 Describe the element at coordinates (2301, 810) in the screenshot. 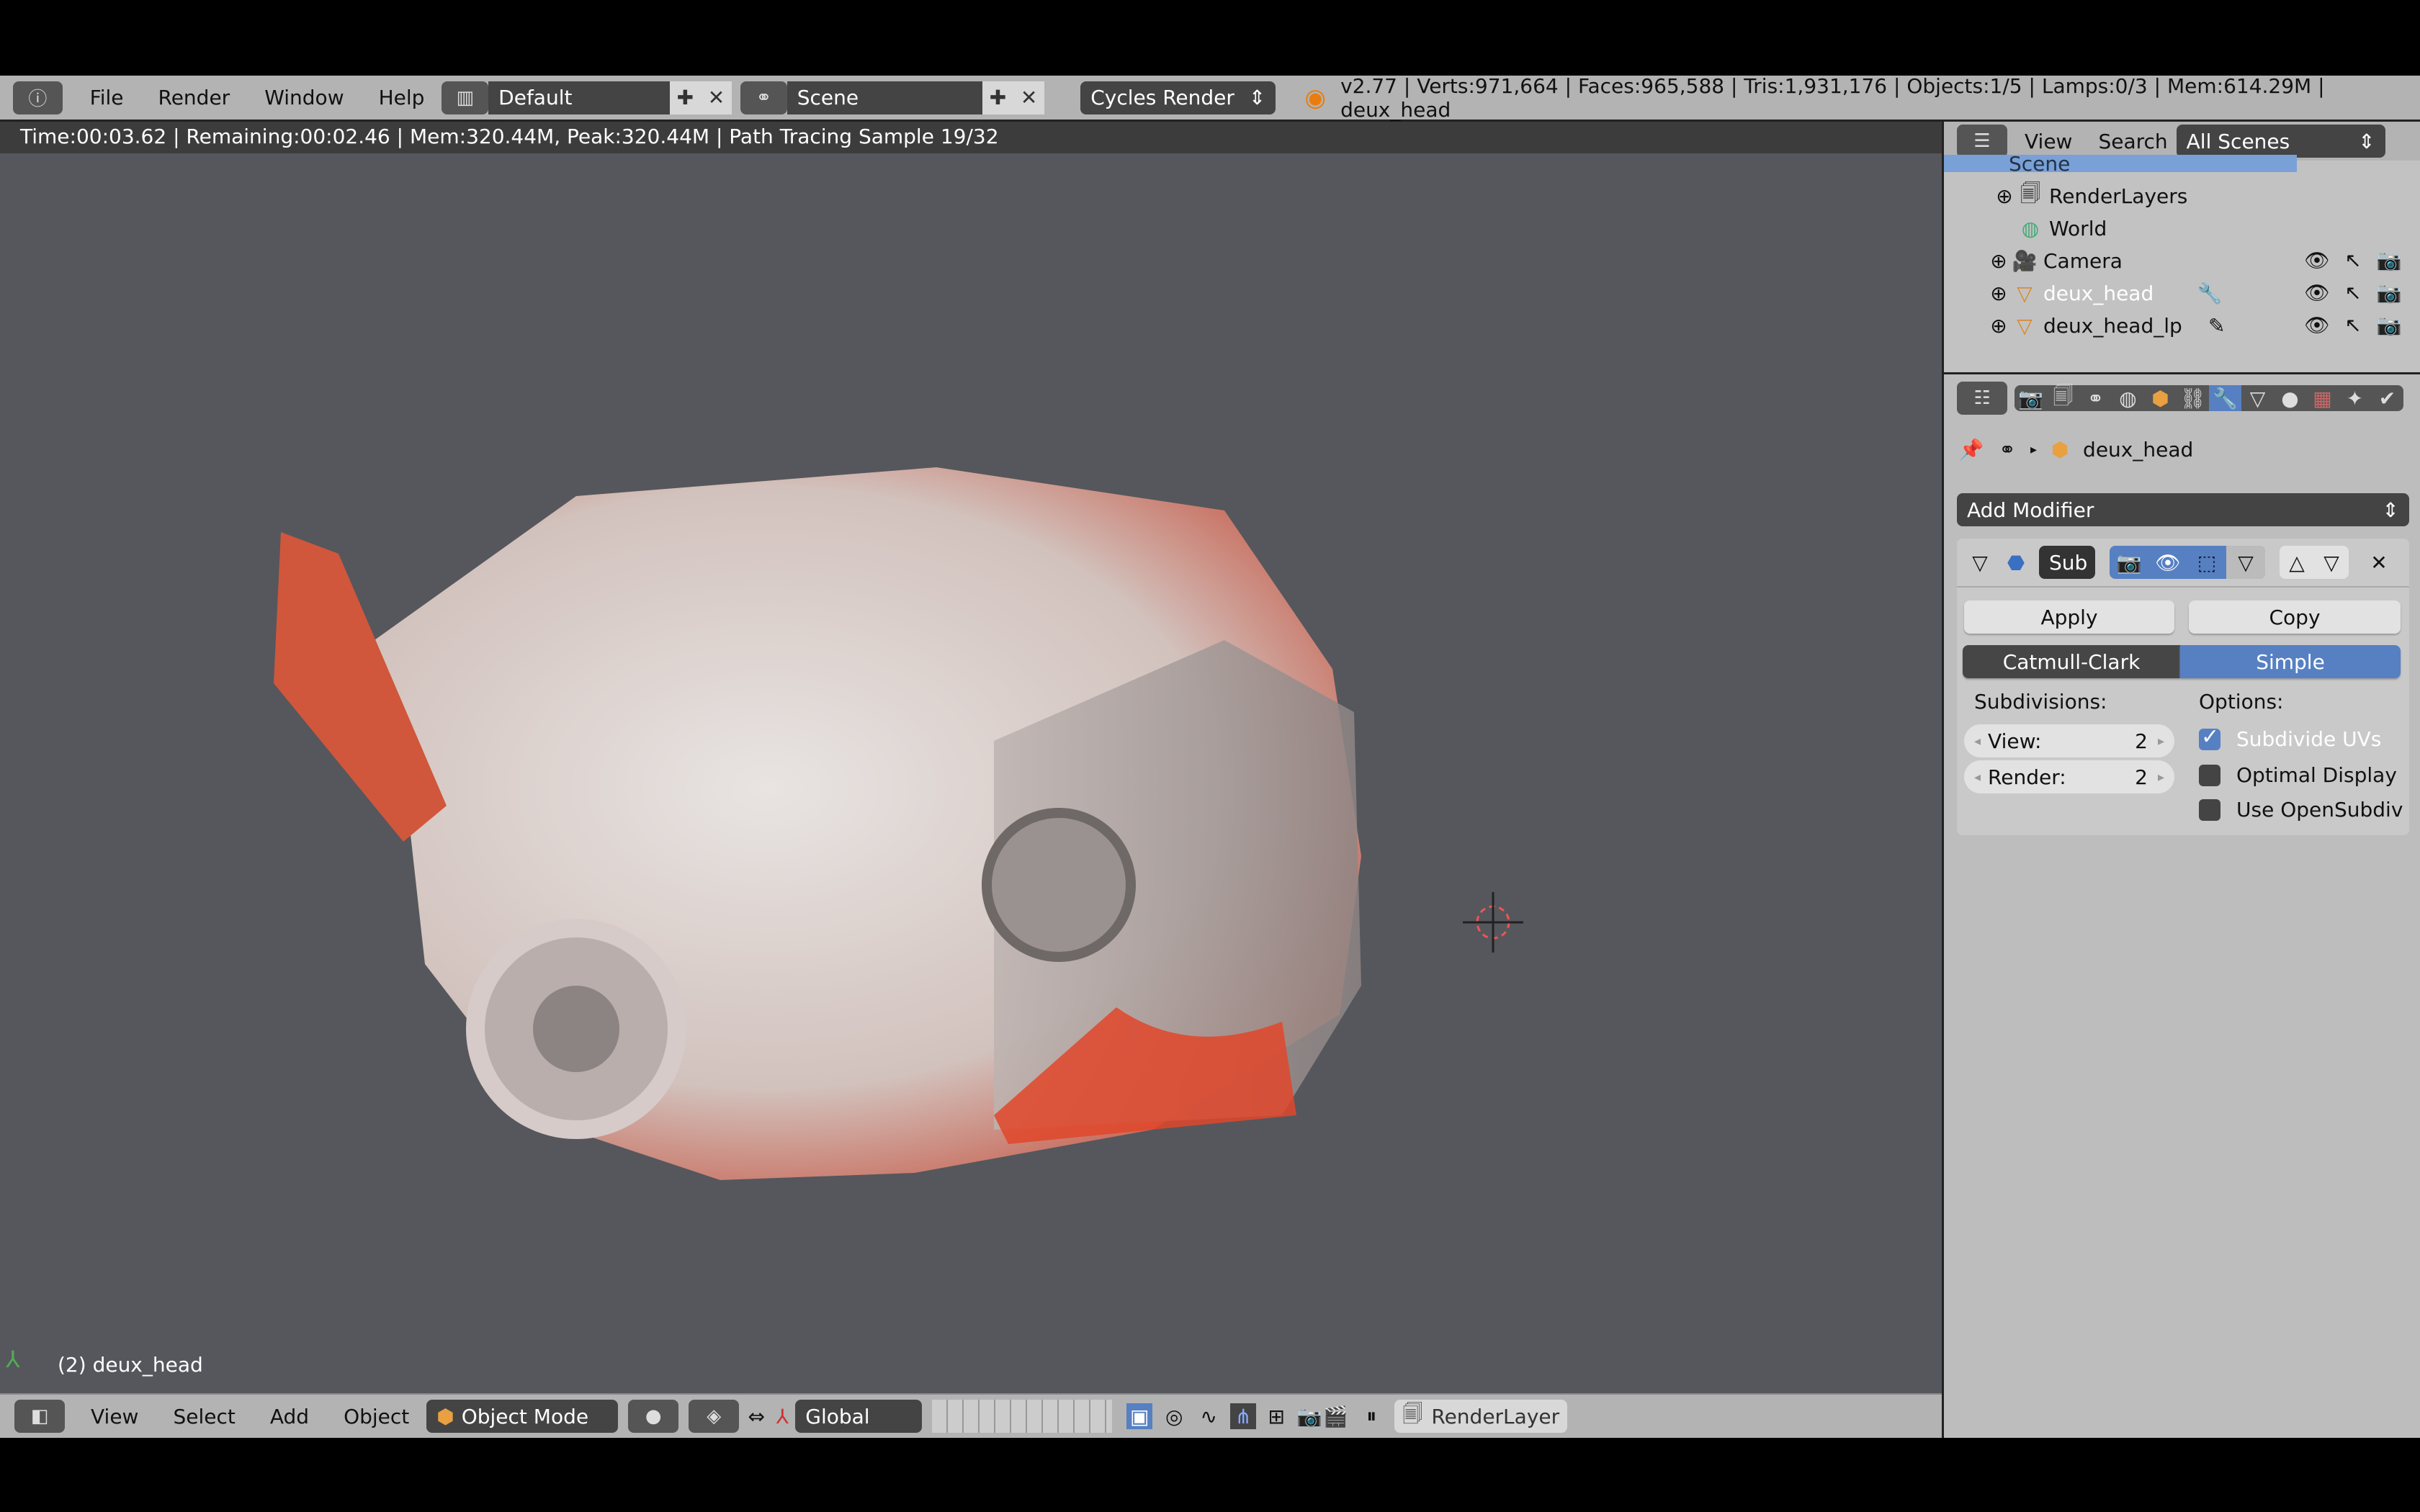

I see `option-use-opensubdiv: Use OpenSubdiv` at that location.